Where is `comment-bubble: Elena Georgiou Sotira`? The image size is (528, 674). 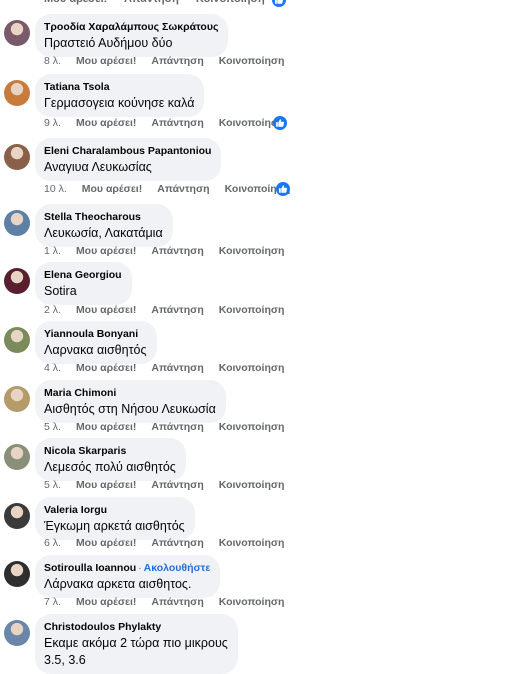
comment-bubble: Elena Georgiou Sotira is located at coordinates (83, 283).